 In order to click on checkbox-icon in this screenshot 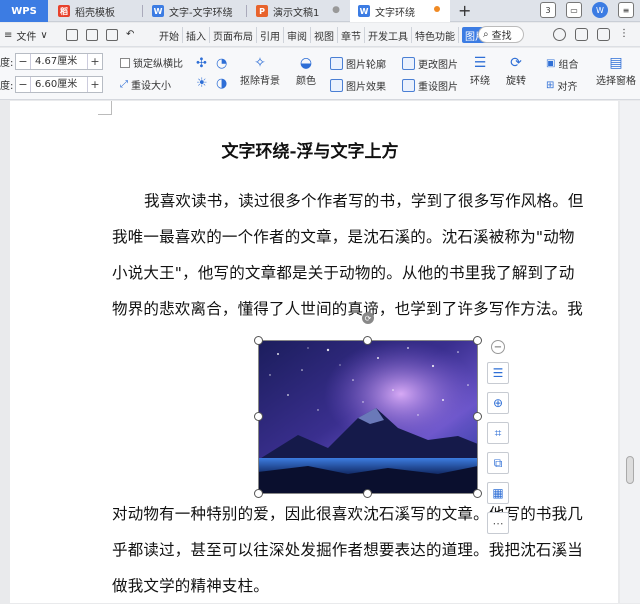, I will do `click(125, 62)`.